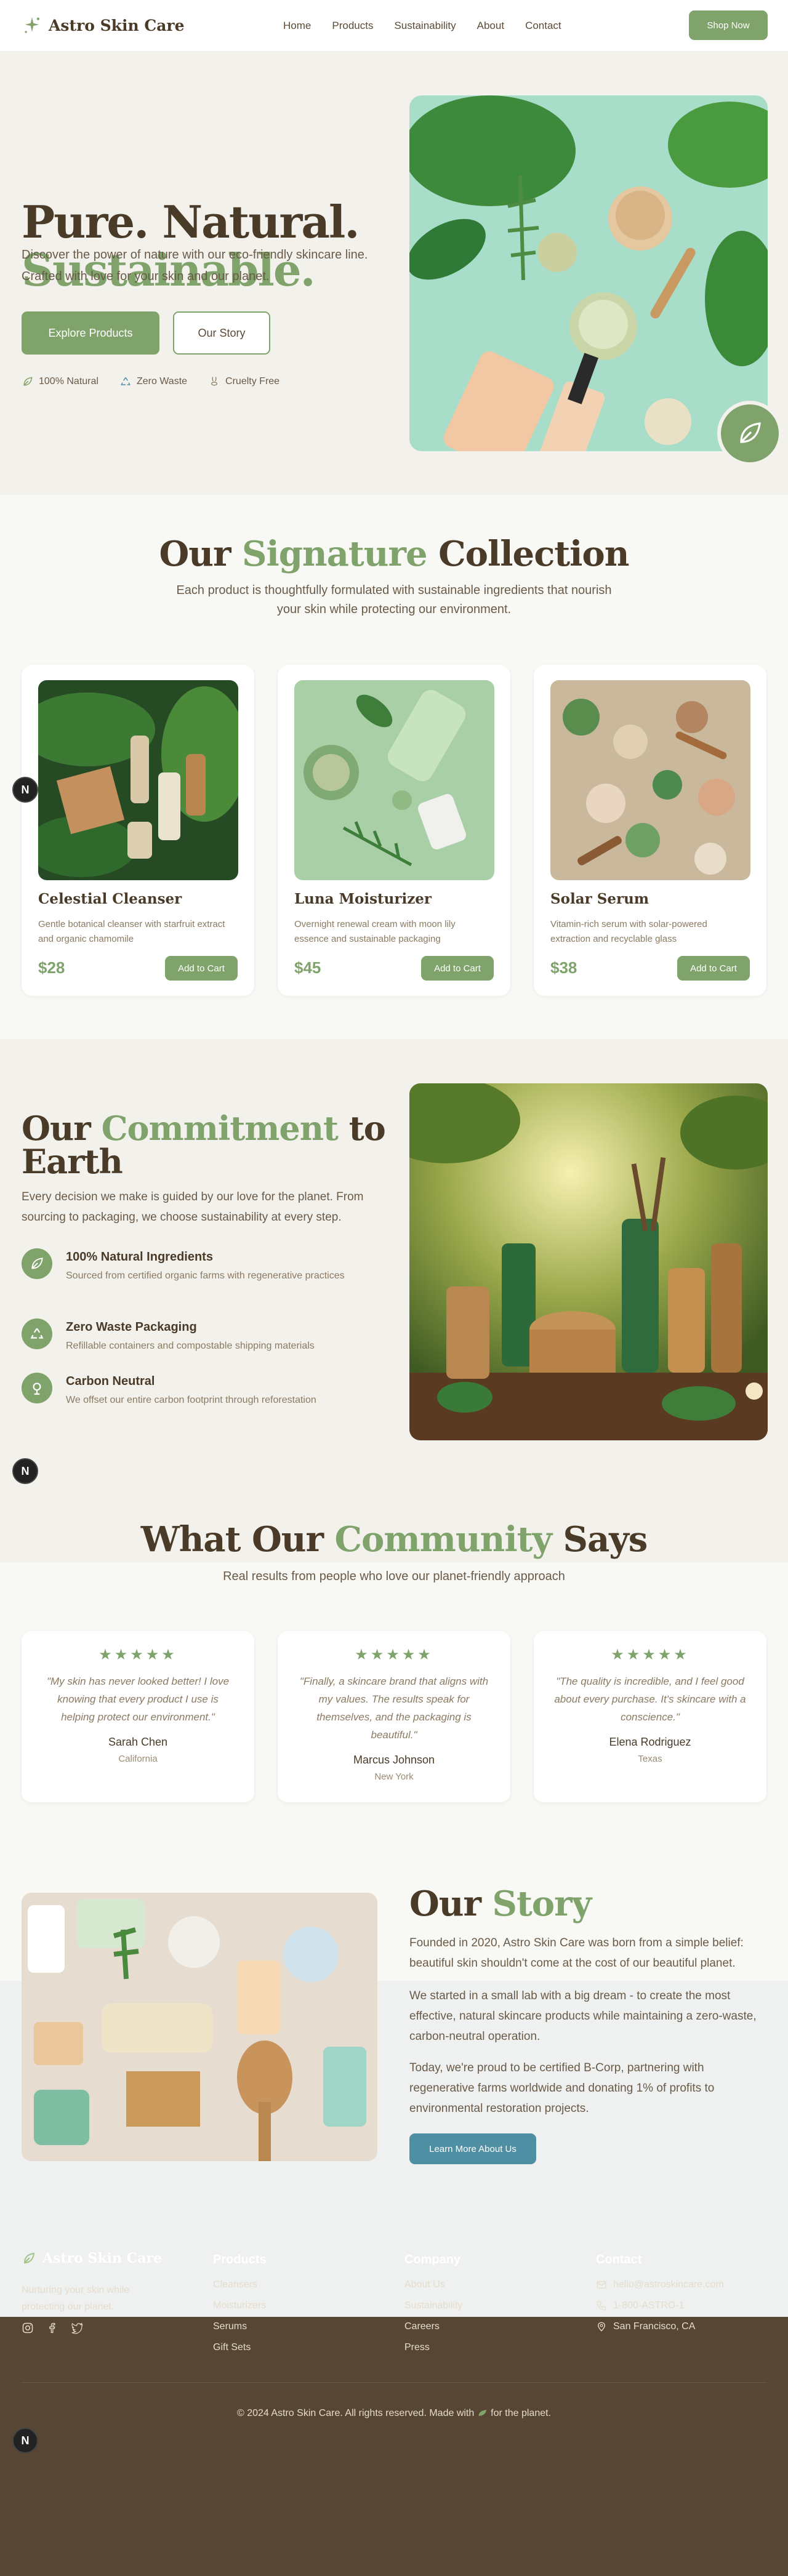 Image resolution: width=788 pixels, height=2576 pixels. Describe the element at coordinates (394, 1777) in the screenshot. I see `testimonial-location: New York` at that location.